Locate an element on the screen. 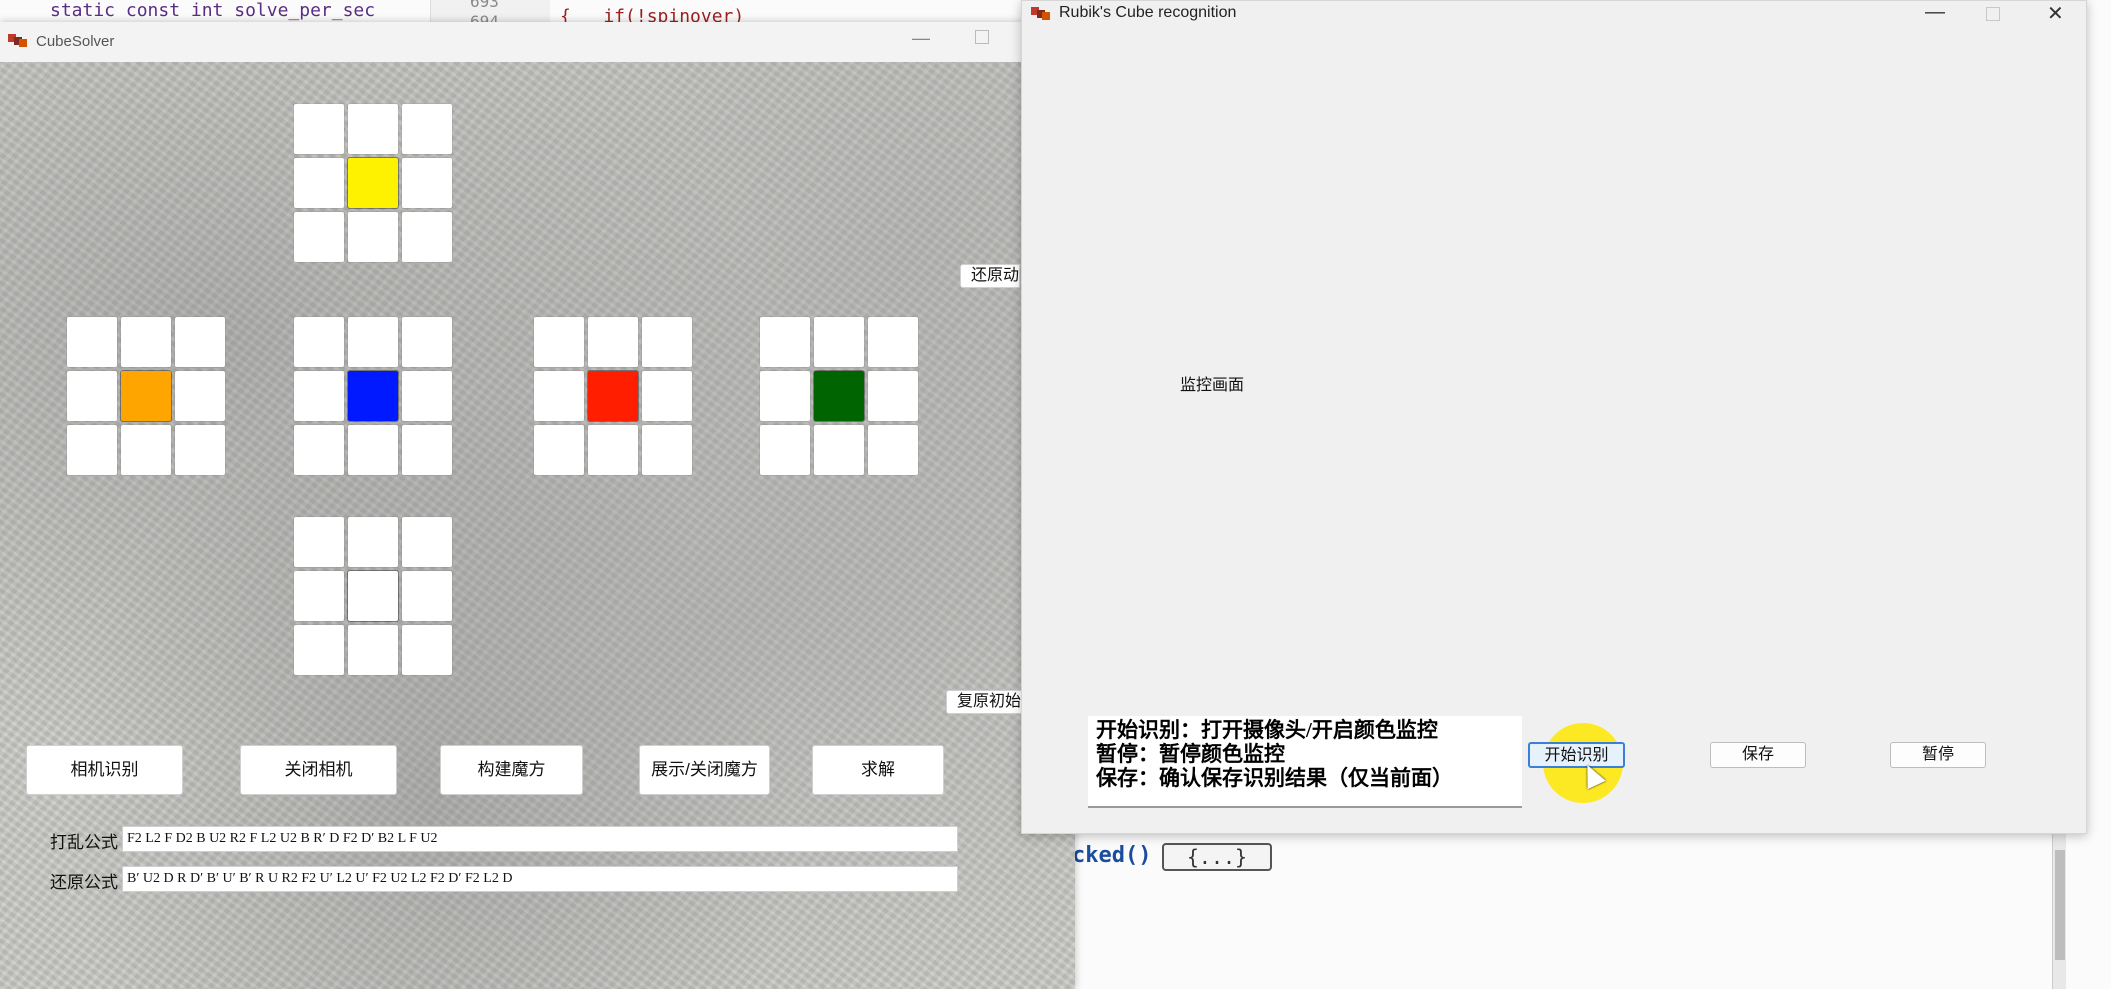 This screenshot has width=2111, height=989. cube-face-back is located at coordinates (839, 396).